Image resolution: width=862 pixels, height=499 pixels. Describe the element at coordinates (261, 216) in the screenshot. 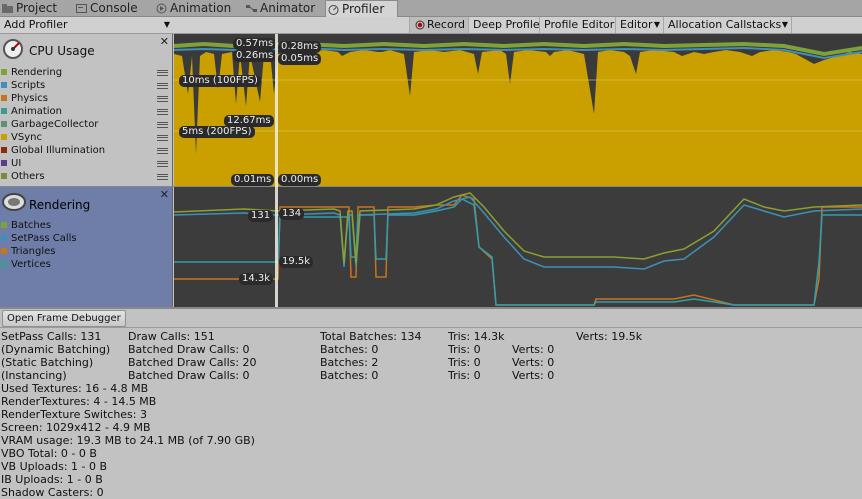

I see `batches-value-label: 131` at that location.